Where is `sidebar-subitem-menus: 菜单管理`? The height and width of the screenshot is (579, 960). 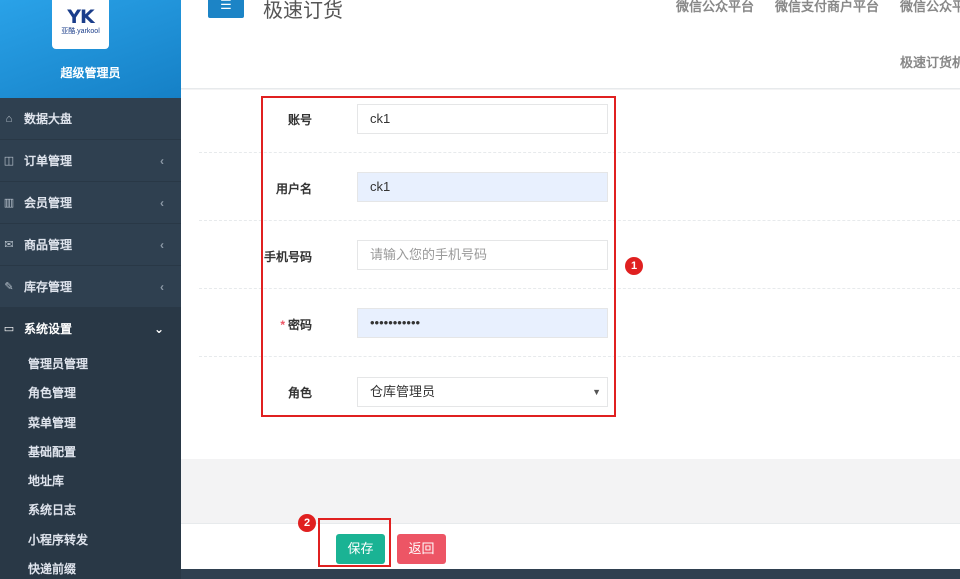
sidebar-subitem-menus: 菜单管理 is located at coordinates (90, 423).